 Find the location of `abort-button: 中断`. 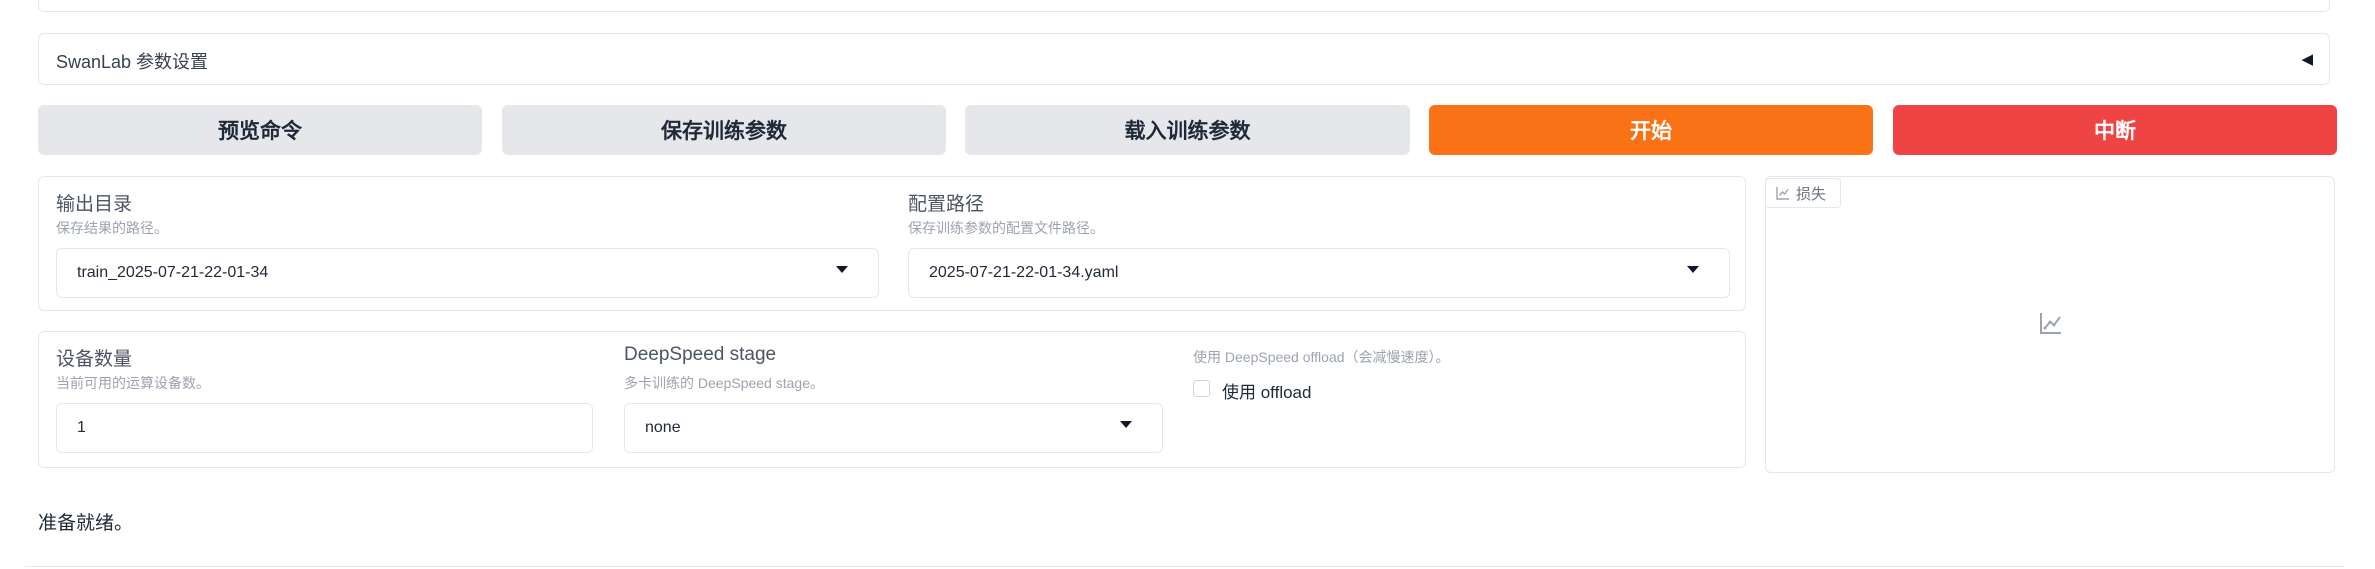

abort-button: 中断 is located at coordinates (2115, 130).